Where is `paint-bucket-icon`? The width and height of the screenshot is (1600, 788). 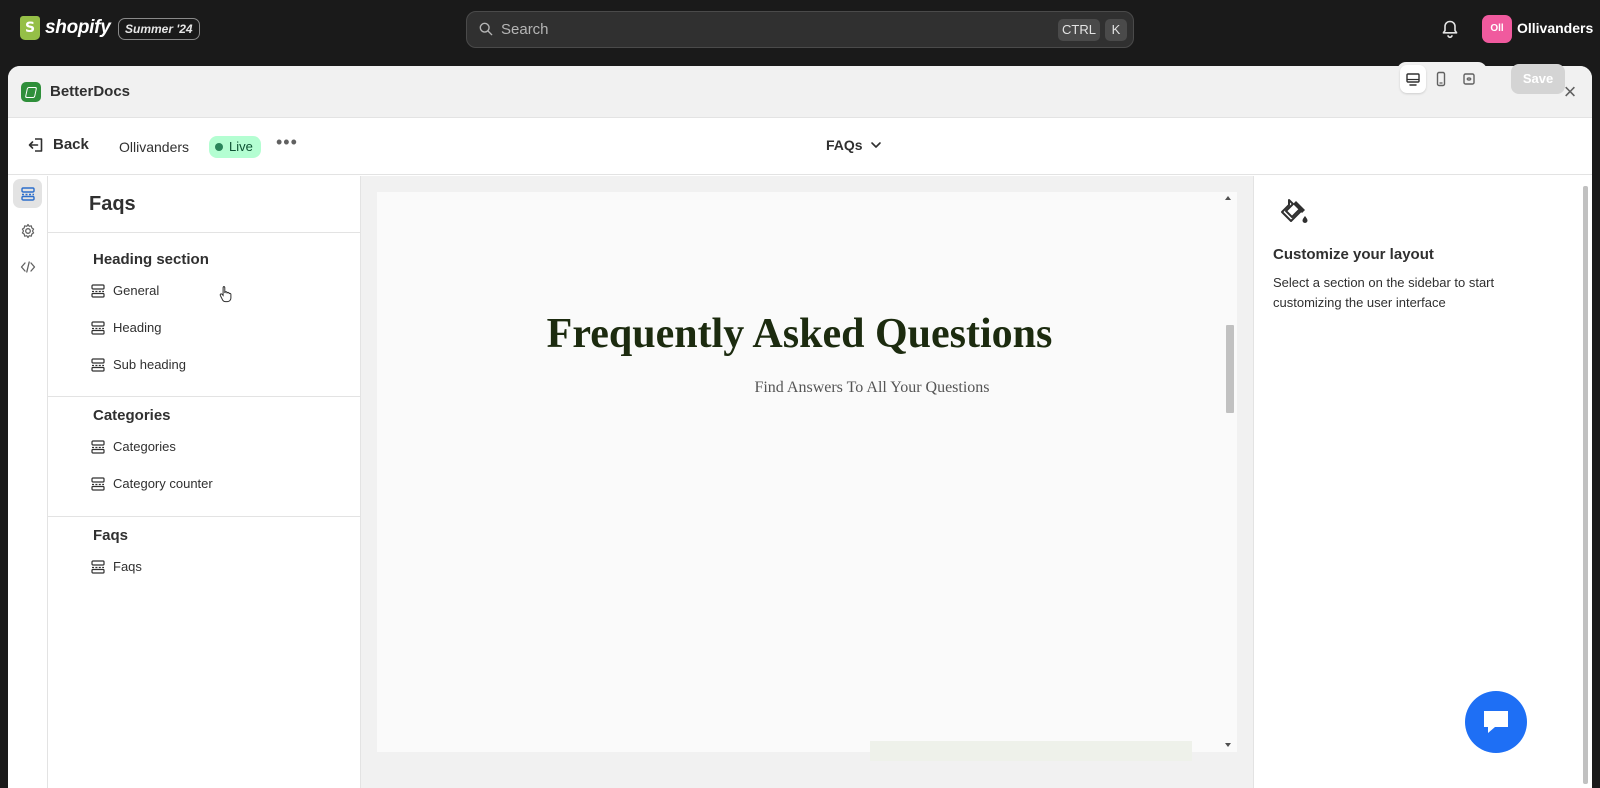 paint-bucket-icon is located at coordinates (1294, 211).